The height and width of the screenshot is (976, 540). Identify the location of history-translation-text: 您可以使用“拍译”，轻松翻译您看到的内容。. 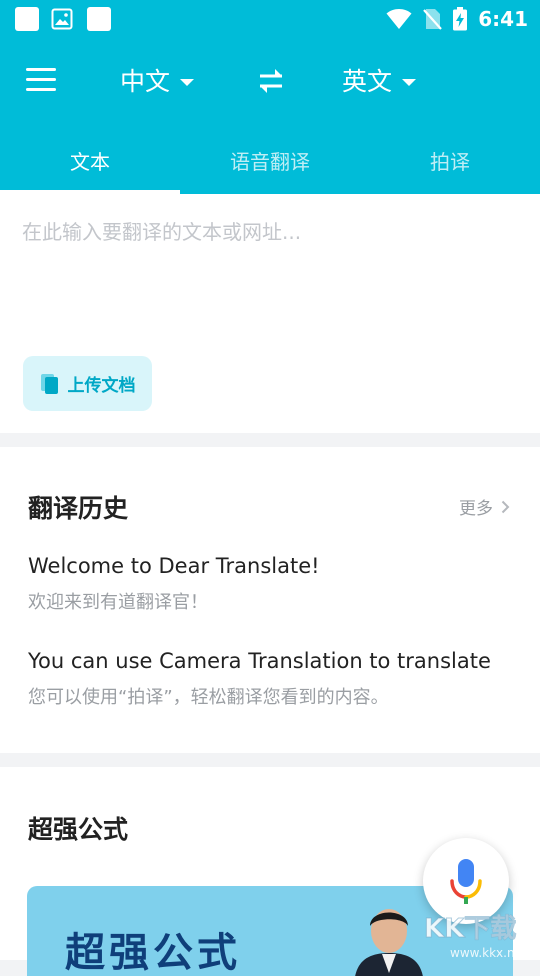
(208, 697).